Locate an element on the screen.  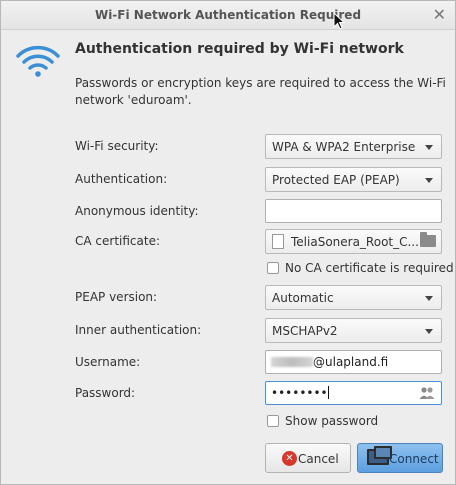
peap-version-select: Automatic is located at coordinates (353, 297).